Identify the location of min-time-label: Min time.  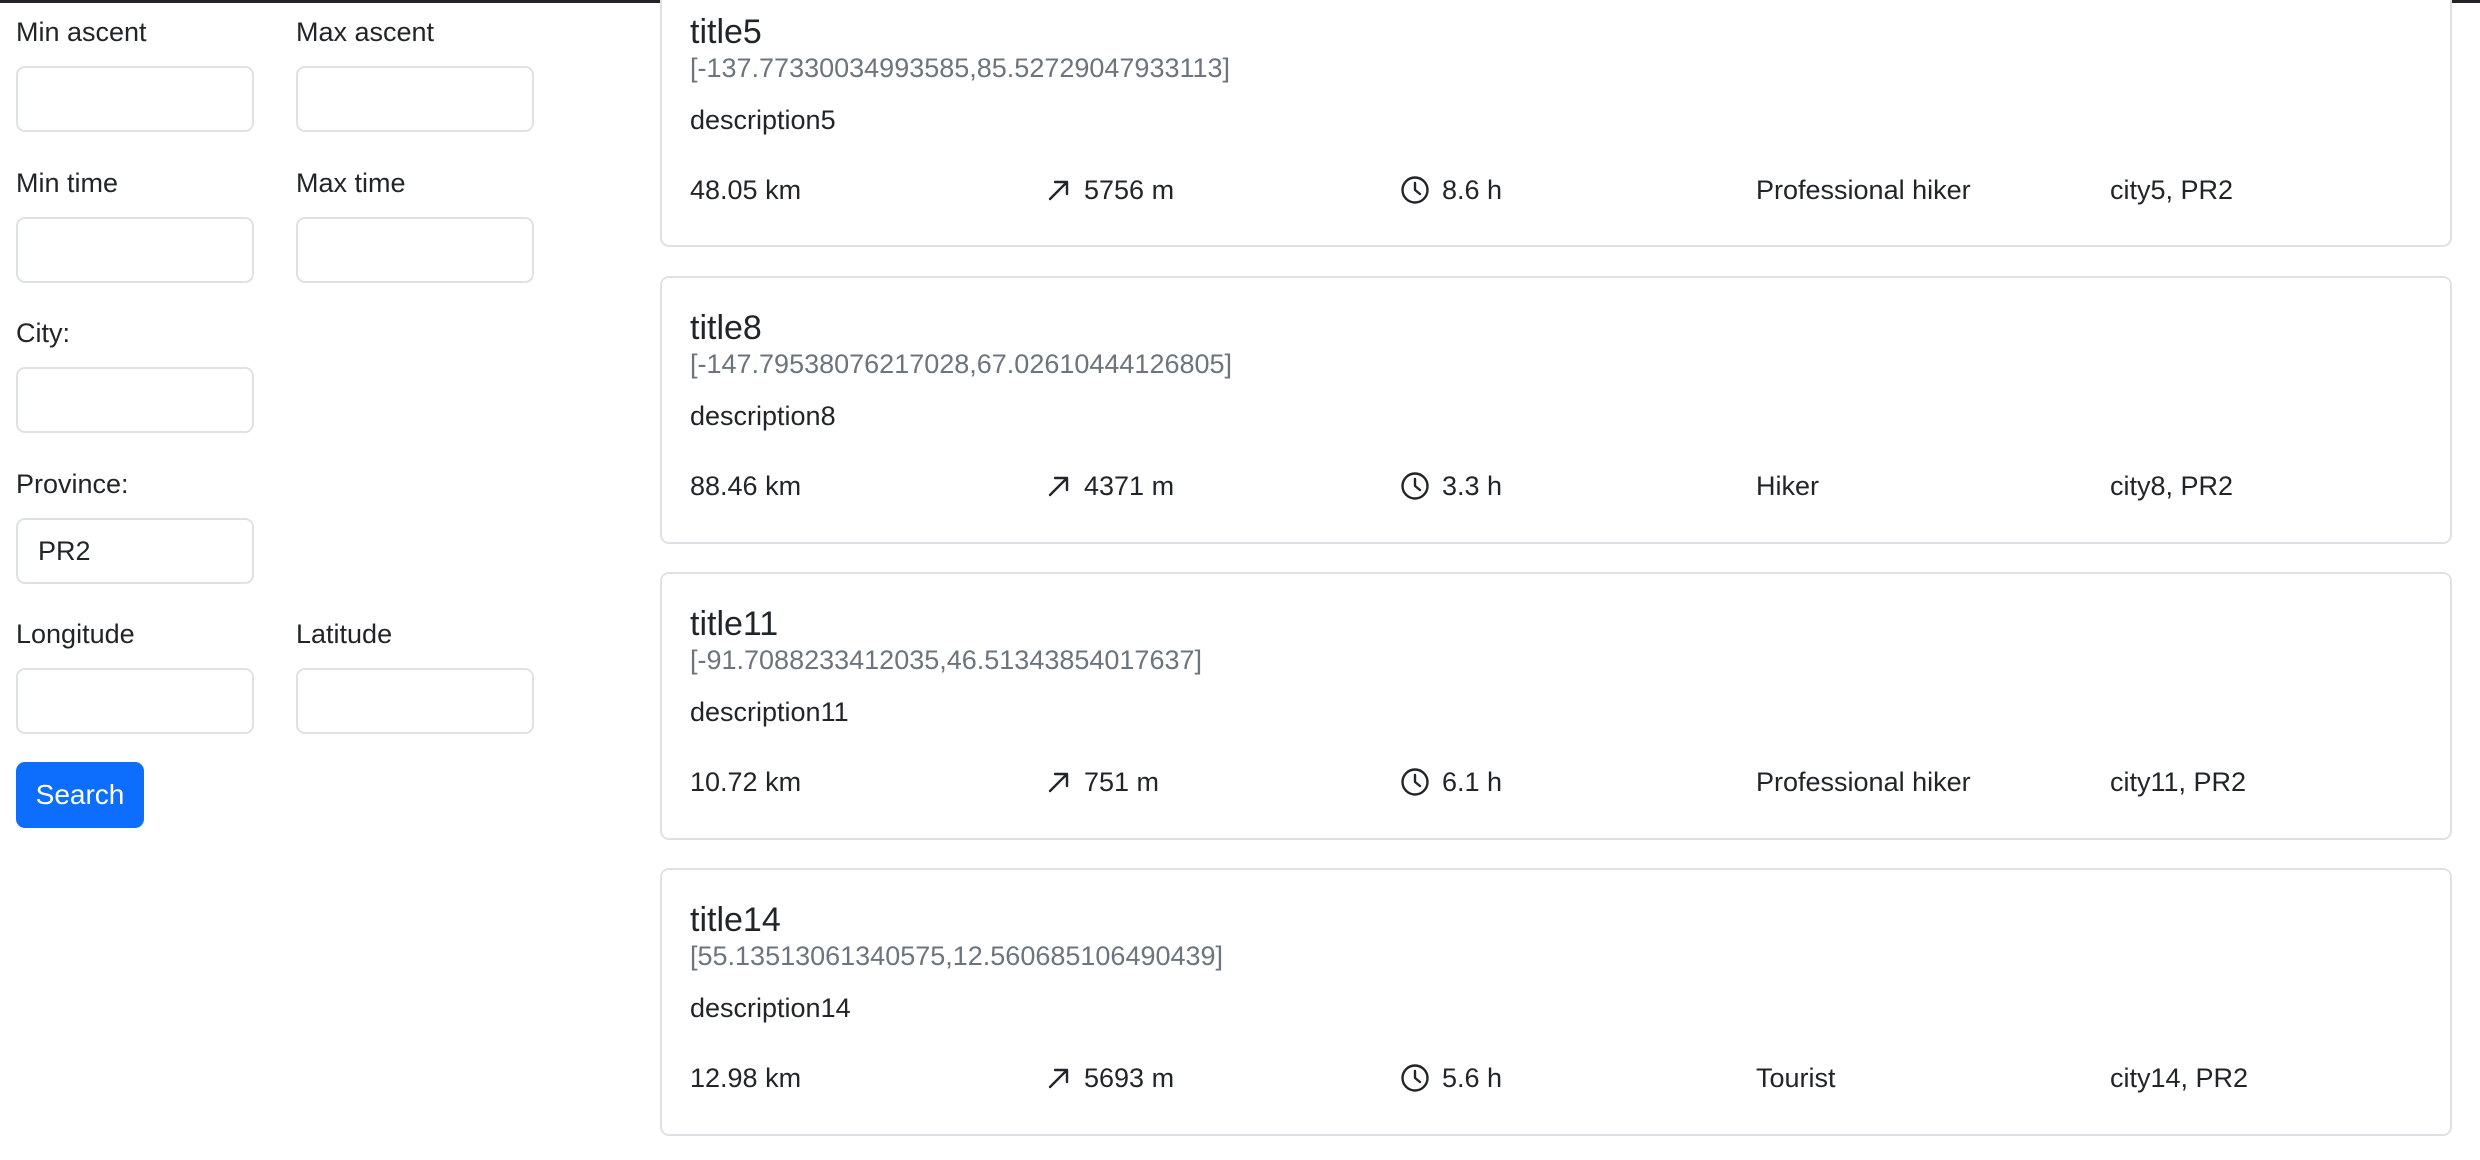
(67, 183).